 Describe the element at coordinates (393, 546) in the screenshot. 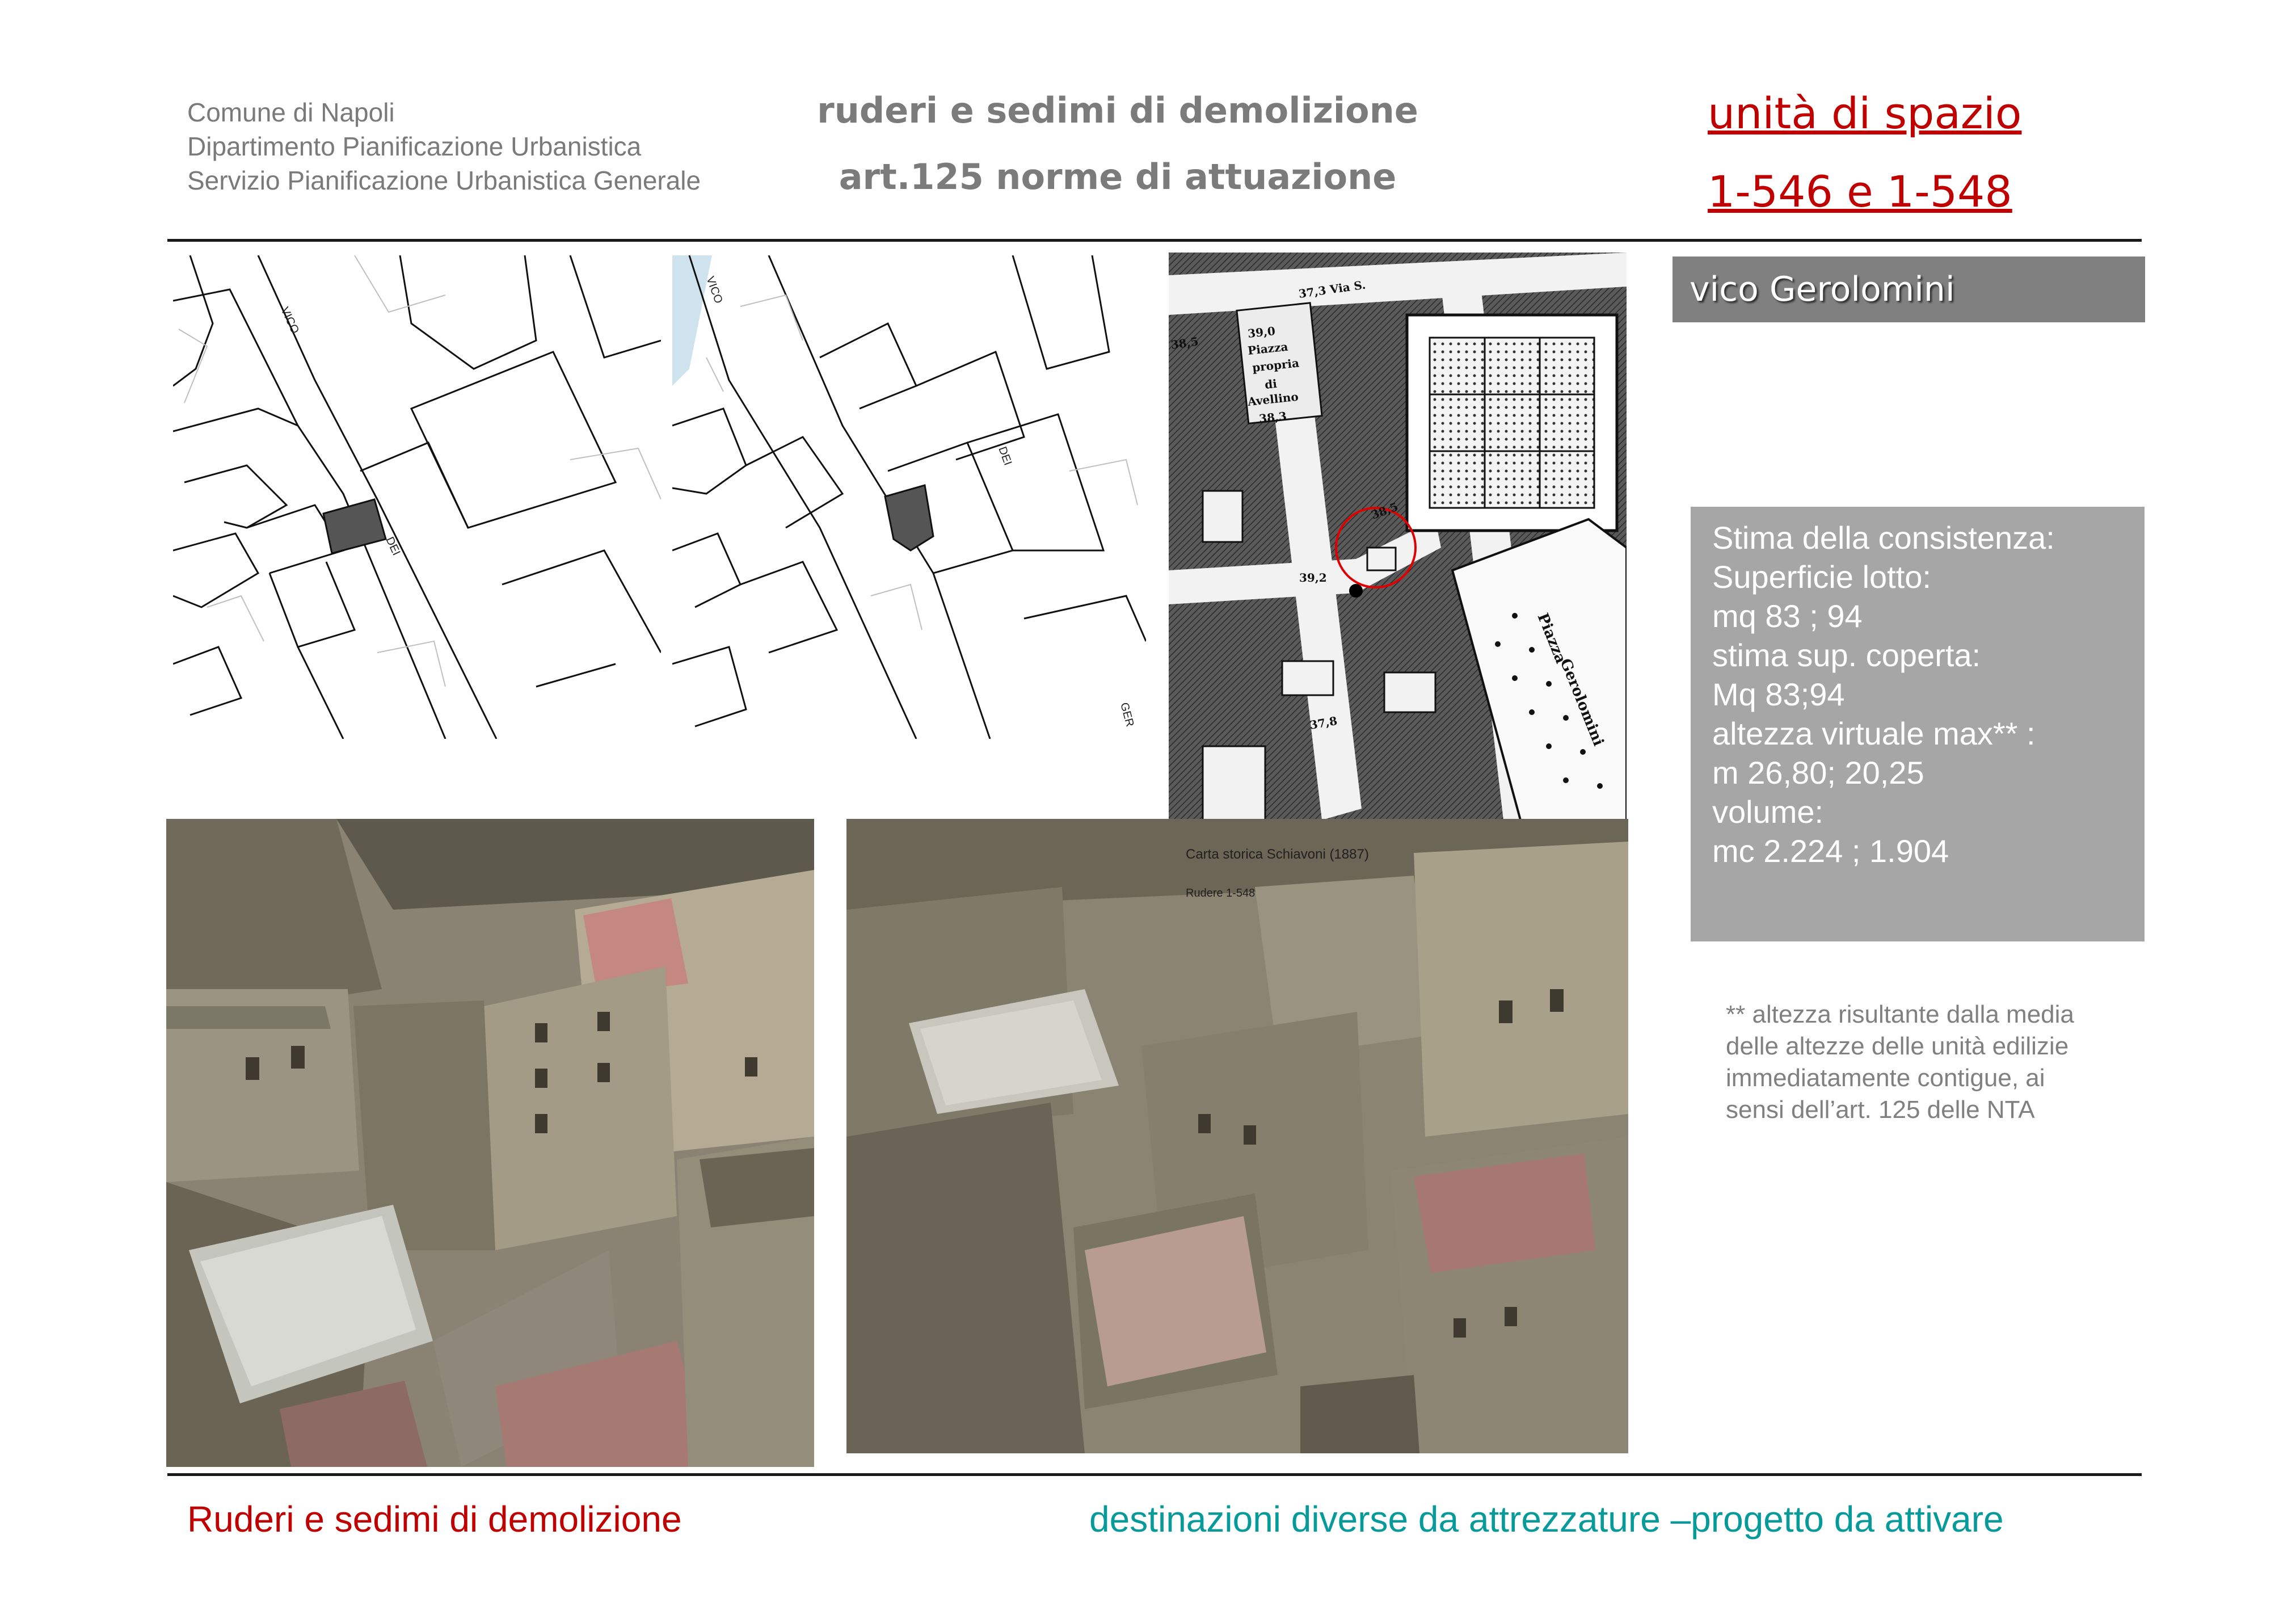

I see `street-label-dei-1: DEI` at that location.